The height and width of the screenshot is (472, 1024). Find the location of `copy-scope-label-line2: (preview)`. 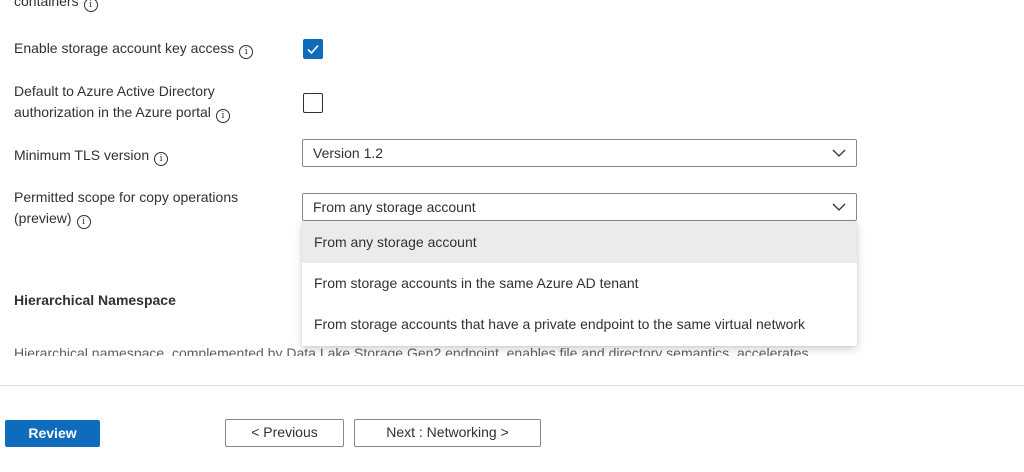

copy-scope-label-line2: (preview) is located at coordinates (43, 218).